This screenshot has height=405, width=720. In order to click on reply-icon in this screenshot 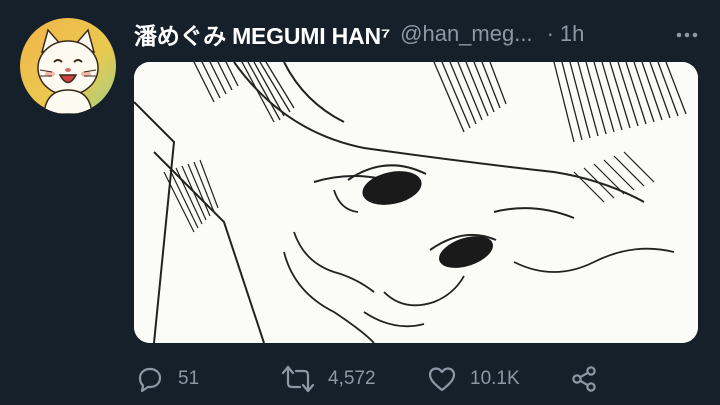, I will do `click(150, 379)`.